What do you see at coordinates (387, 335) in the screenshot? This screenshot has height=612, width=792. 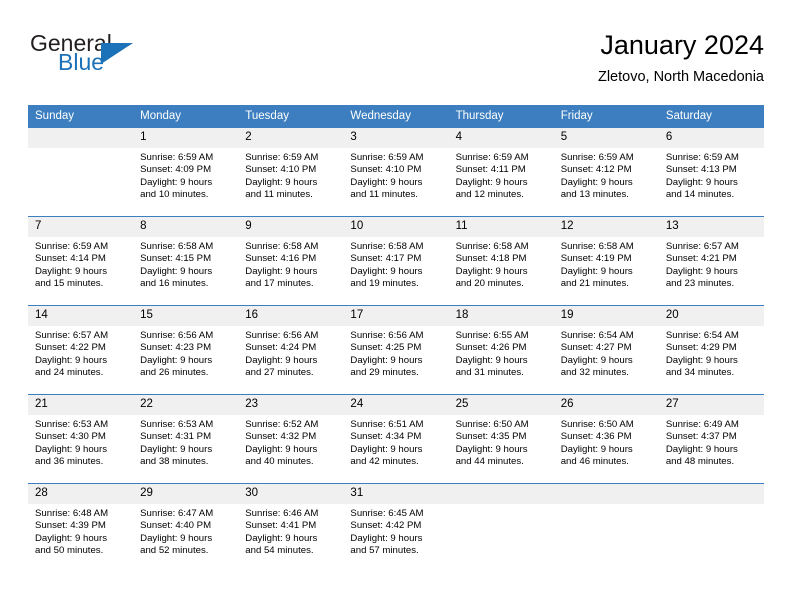 I see `sunrise-text: Sunrise: 6:56 AM` at bounding box center [387, 335].